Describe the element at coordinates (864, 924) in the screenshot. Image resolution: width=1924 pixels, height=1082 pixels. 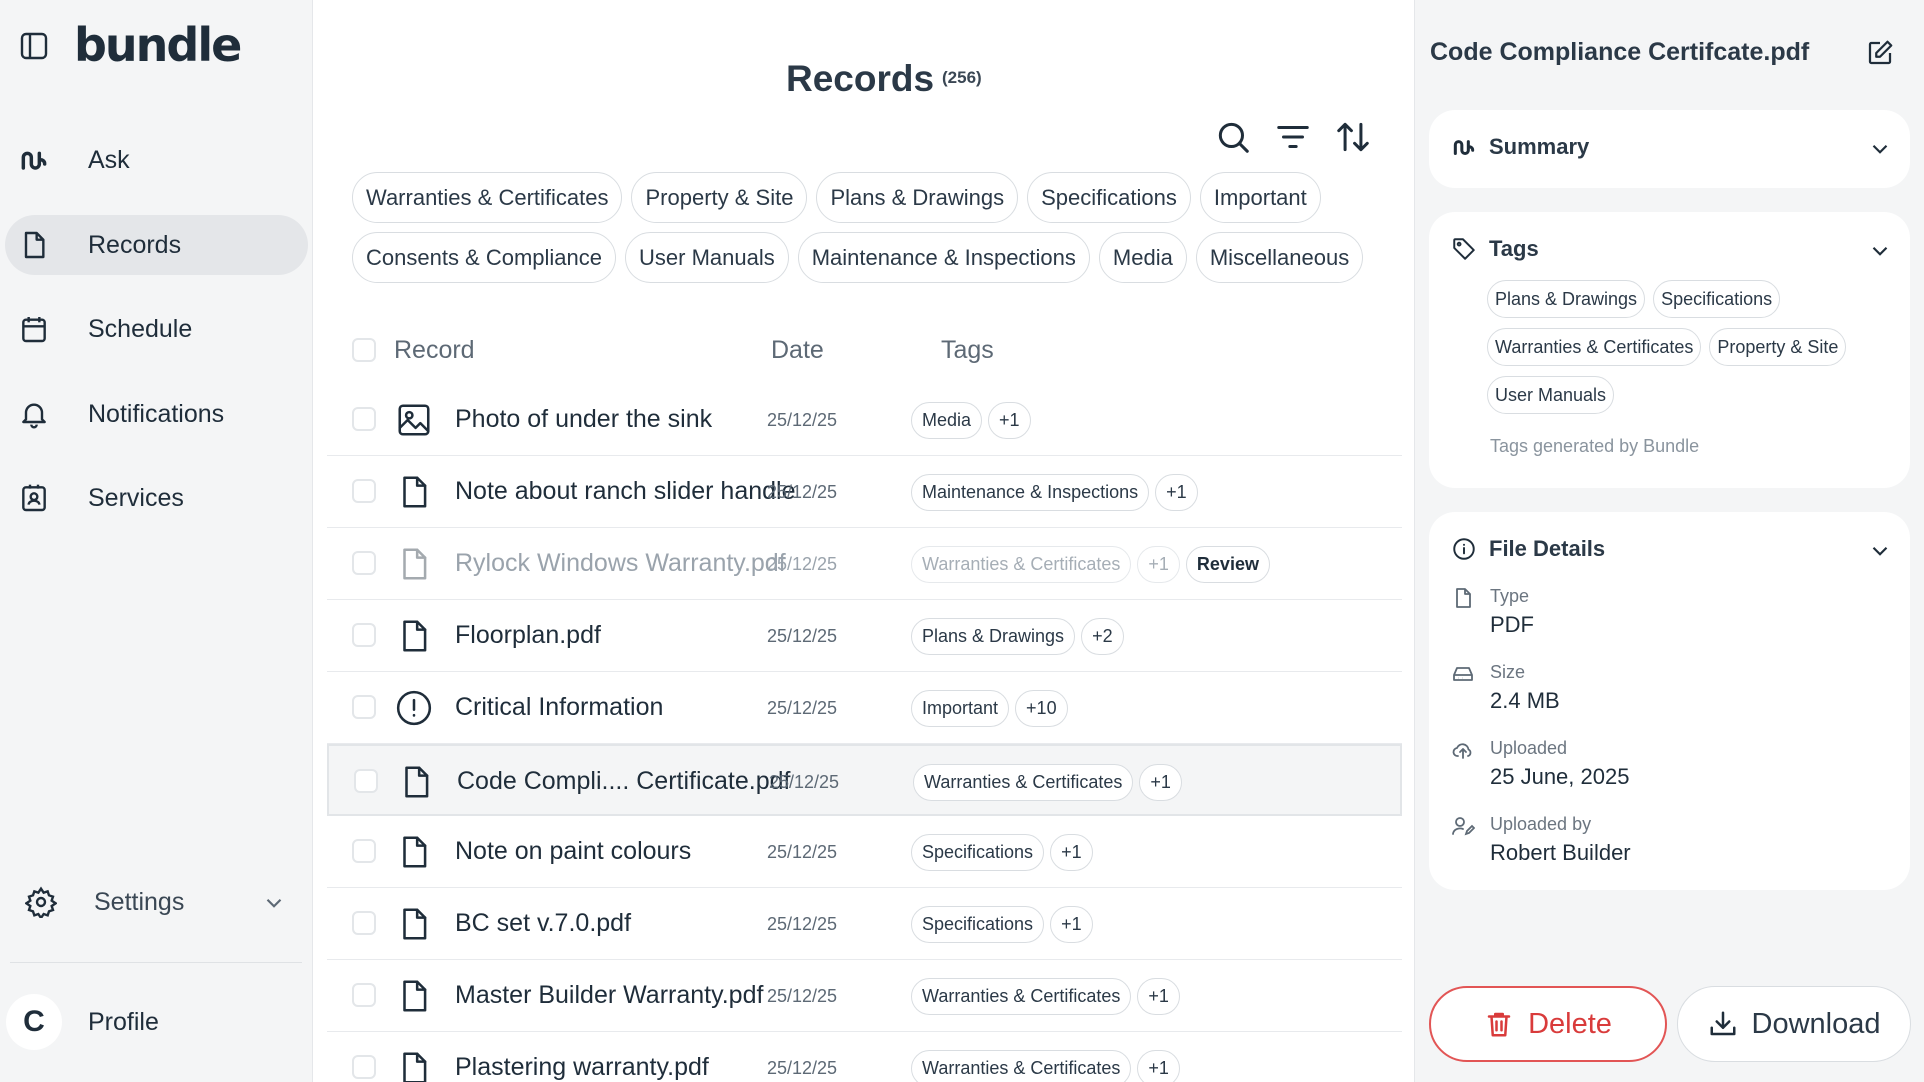
I see `table-row: BC set v.7.0.pdf 25/12/25 Specifications +1` at that location.